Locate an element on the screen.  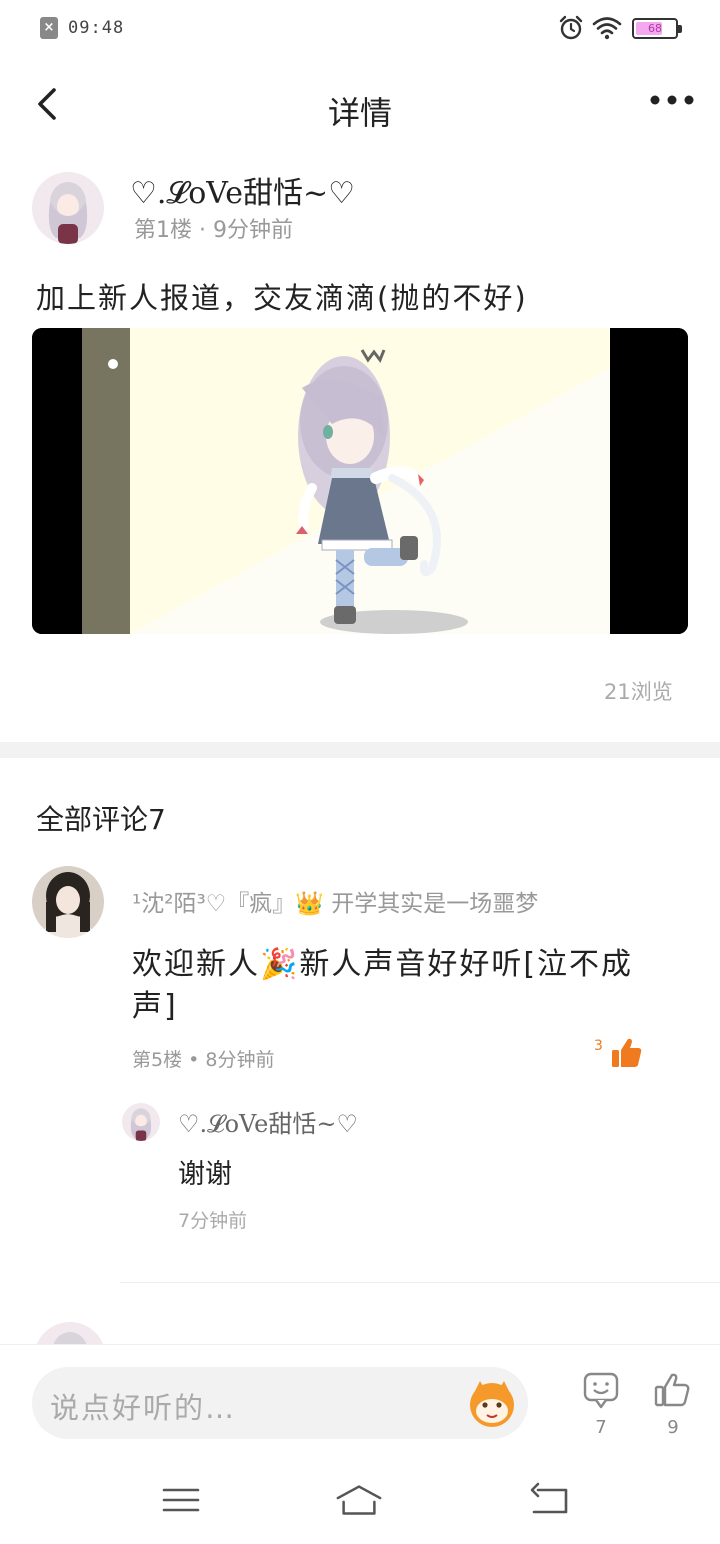
menu-icon is located at coordinates (181, 1500).